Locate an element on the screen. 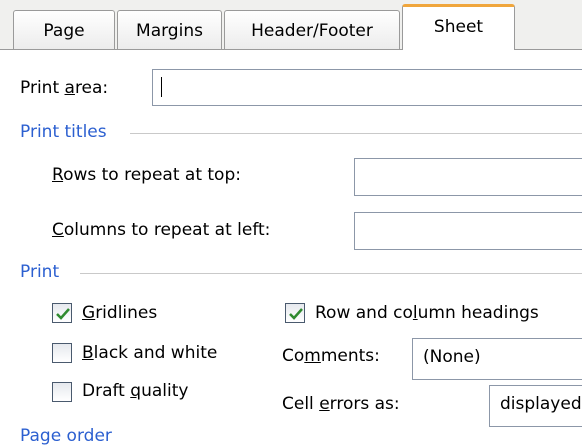  text-caret is located at coordinates (161, 87).